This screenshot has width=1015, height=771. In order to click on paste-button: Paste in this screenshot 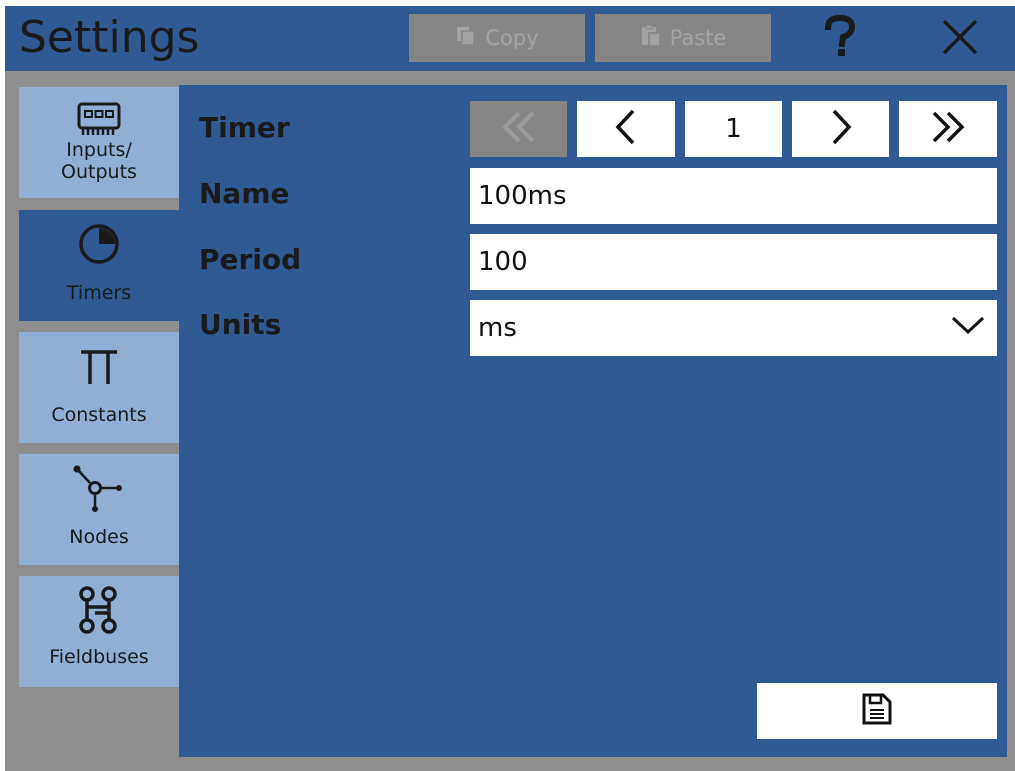, I will do `click(683, 38)`.